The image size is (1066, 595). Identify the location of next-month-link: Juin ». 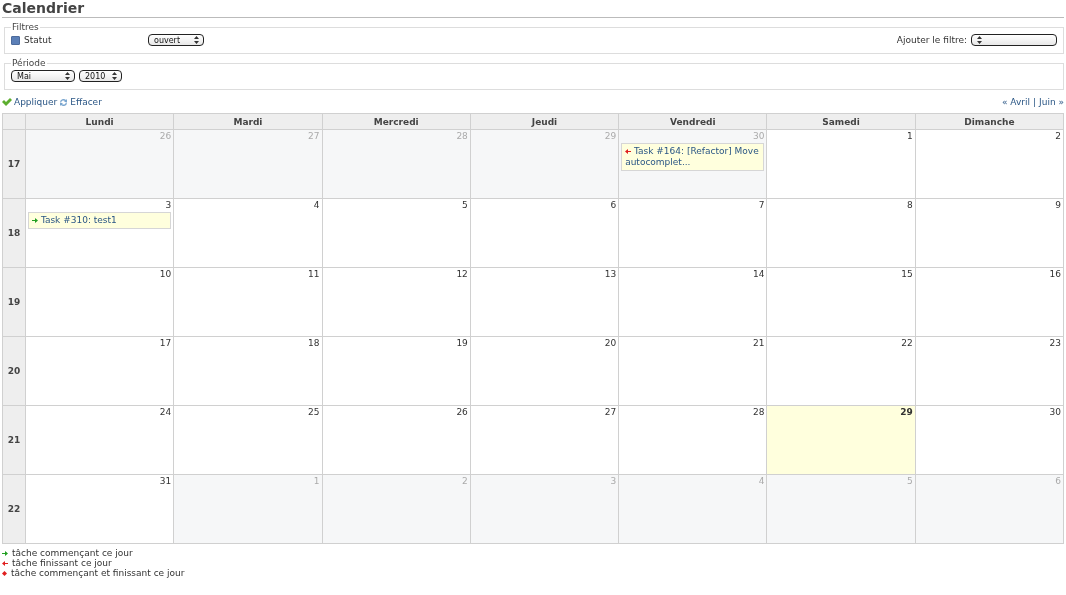
(1051, 102).